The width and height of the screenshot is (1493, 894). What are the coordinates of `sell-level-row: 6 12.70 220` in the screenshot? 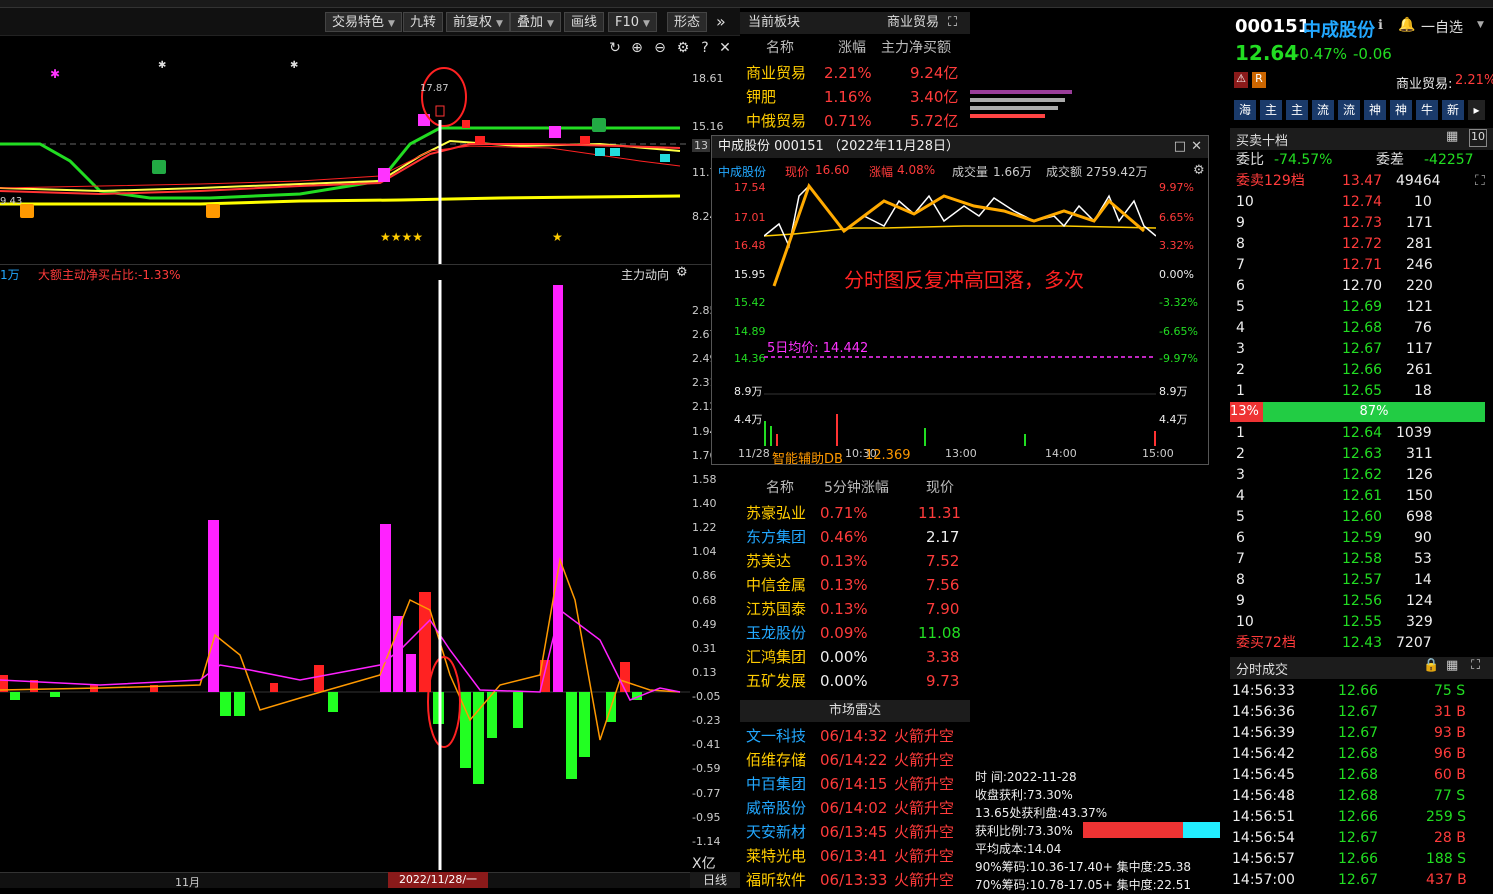 It's located at (1357, 286).